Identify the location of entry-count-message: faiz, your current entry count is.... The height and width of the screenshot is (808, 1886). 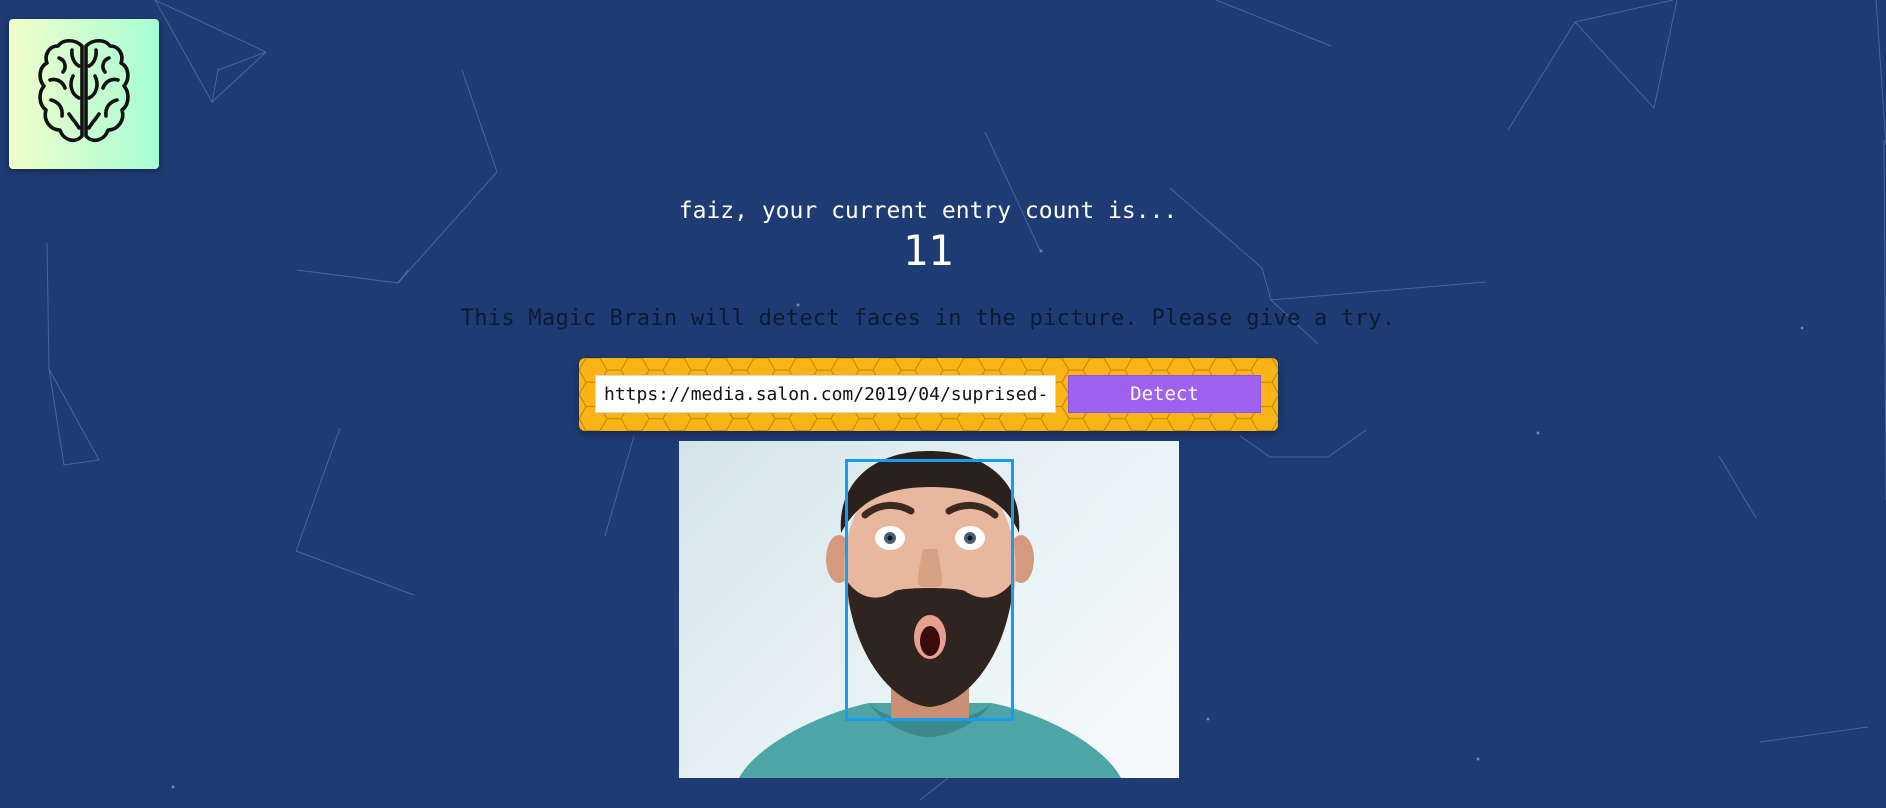
(928, 211).